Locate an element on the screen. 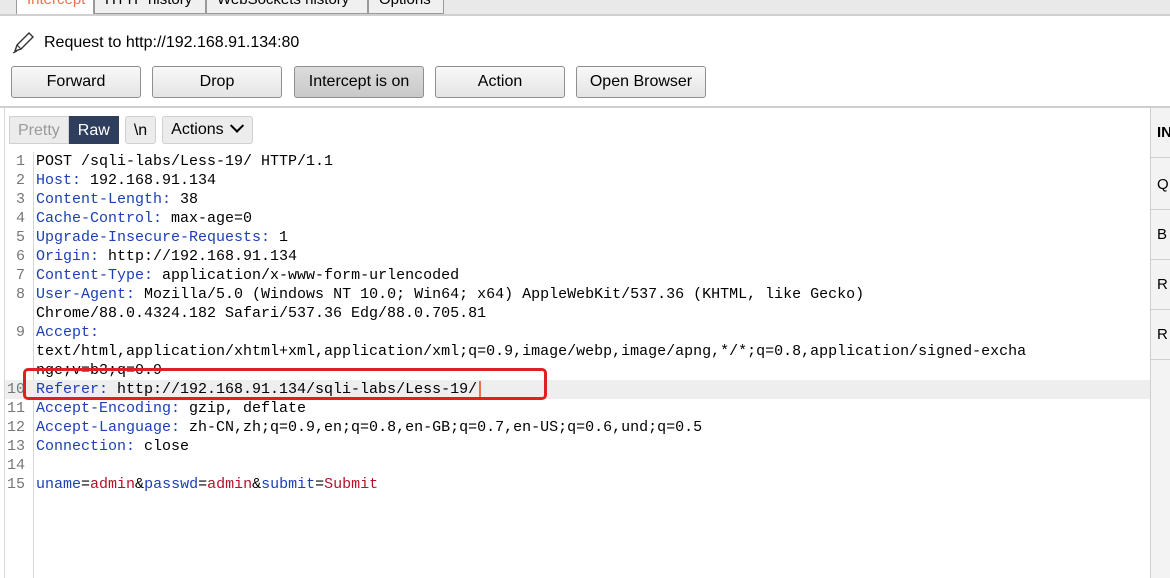  line-text: POST /sqli-labs/Less-19/ HTTP/1.1 is located at coordinates (185, 161).